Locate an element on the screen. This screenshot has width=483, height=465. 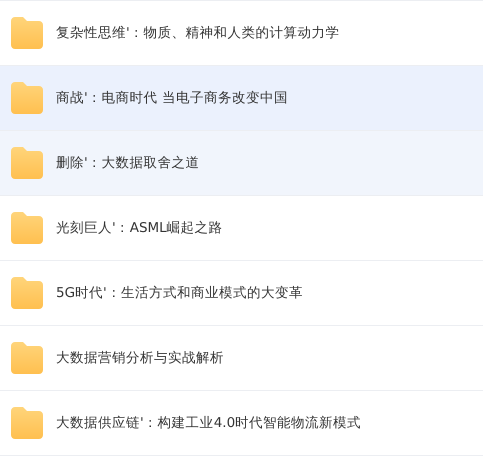
folder-name: 光刻巨人'：ASML崛起之路 is located at coordinates (139, 228).